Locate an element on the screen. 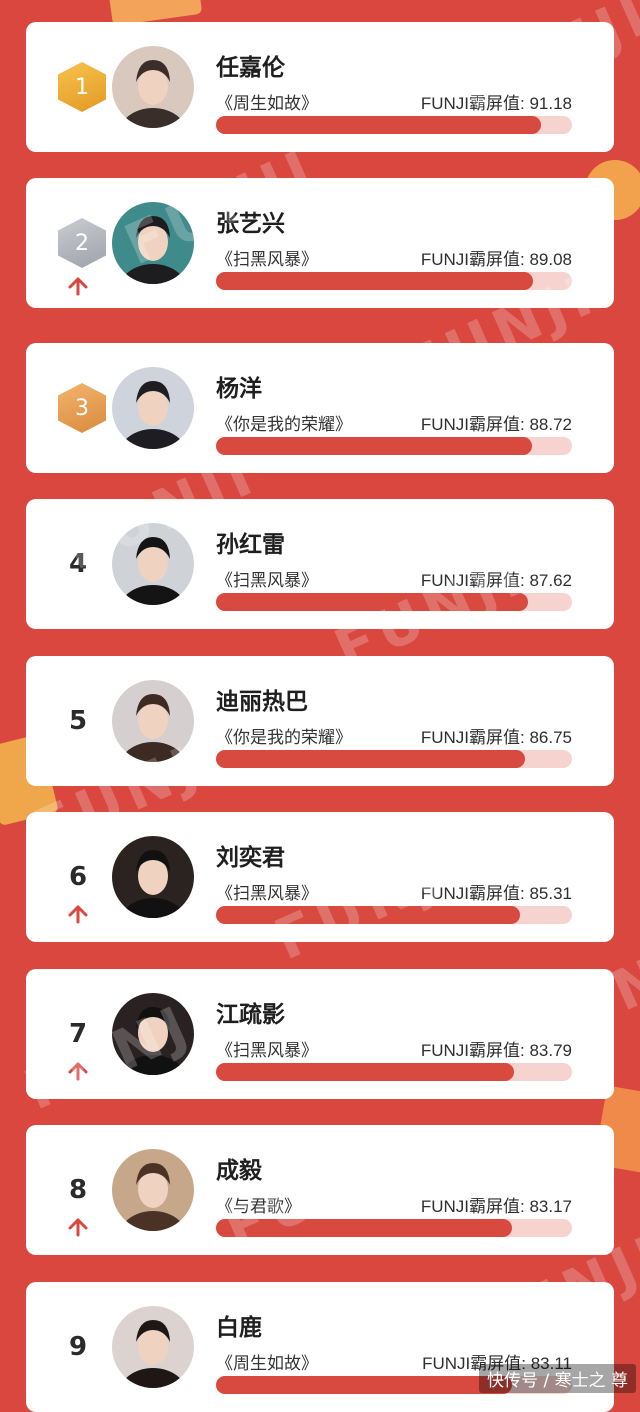 The height and width of the screenshot is (1412, 640). score-value: FUNJI霸屏值: 83.79 is located at coordinates (496, 1050).